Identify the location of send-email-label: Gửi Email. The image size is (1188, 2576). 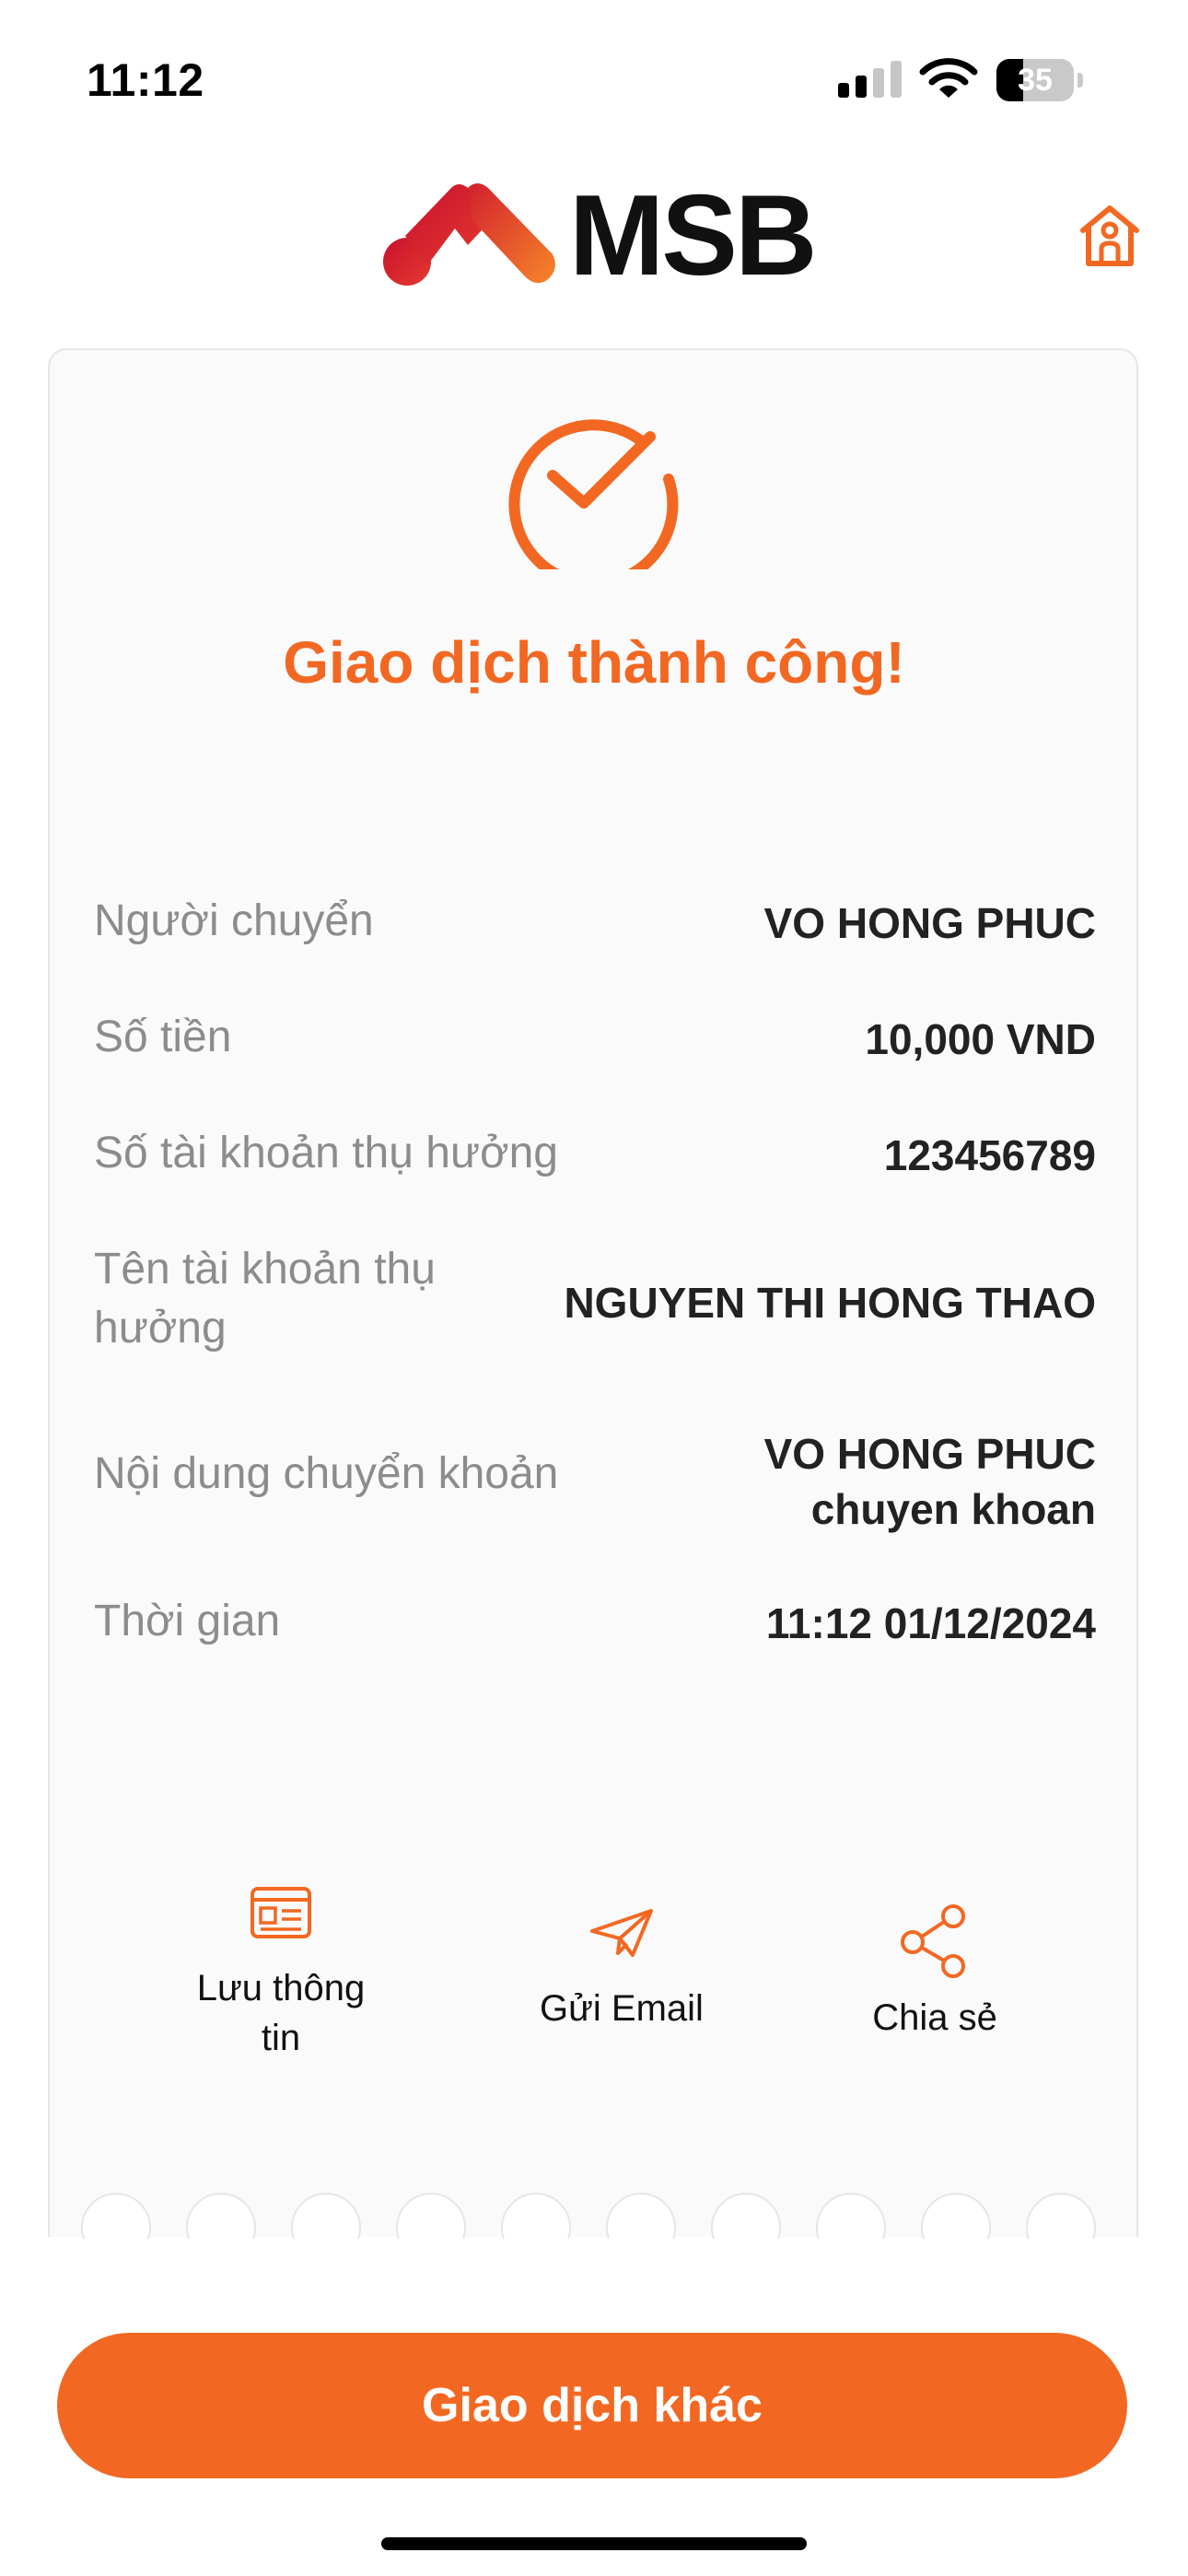
(622, 2008).